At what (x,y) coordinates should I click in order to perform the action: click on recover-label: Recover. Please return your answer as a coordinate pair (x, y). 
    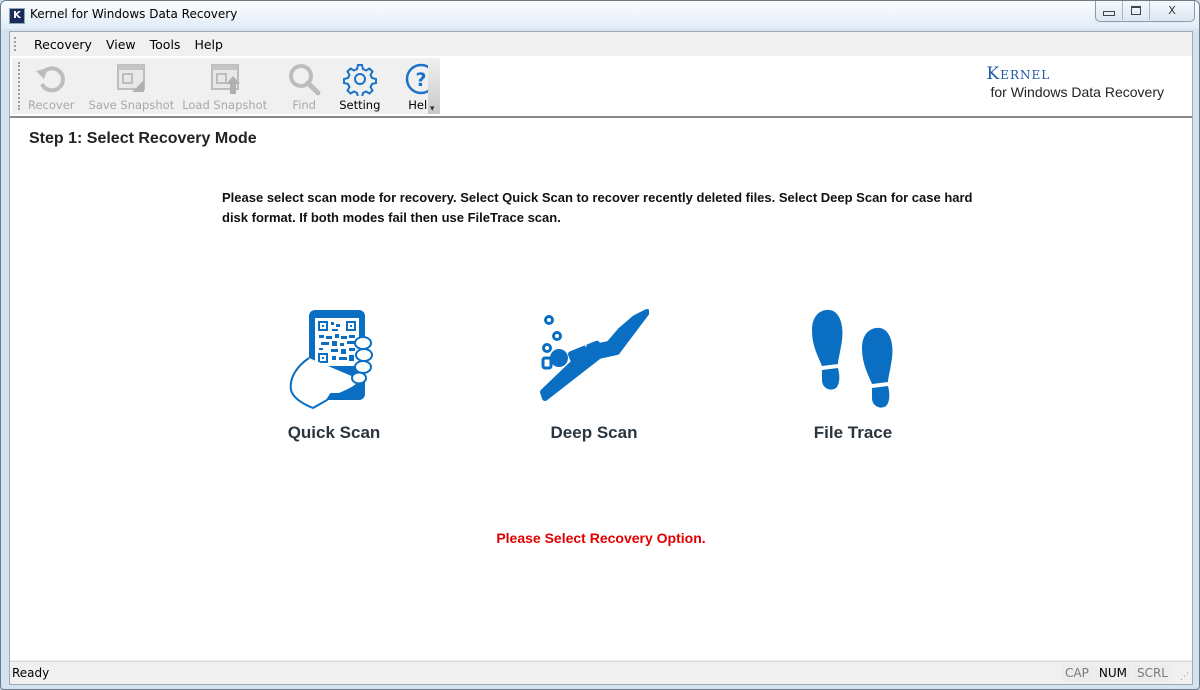
    Looking at the image, I should click on (51, 105).